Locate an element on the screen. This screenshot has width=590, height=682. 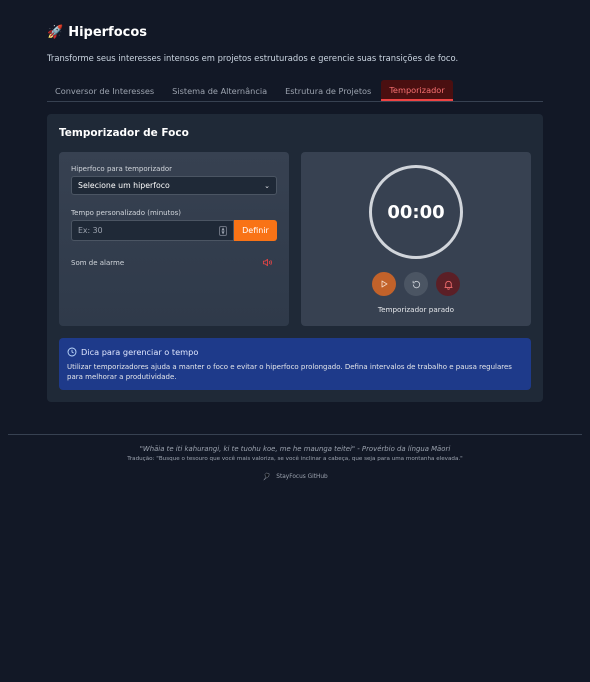
tab-interest-converter: Conversor de Interesses is located at coordinates (105, 90).